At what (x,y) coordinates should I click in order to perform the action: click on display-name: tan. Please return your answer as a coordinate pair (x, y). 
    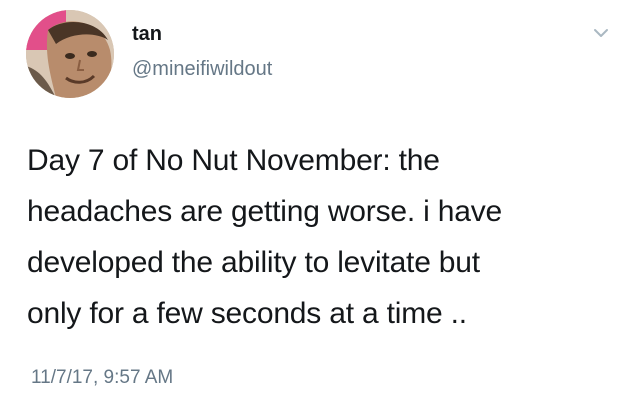
    Looking at the image, I should click on (147, 34).